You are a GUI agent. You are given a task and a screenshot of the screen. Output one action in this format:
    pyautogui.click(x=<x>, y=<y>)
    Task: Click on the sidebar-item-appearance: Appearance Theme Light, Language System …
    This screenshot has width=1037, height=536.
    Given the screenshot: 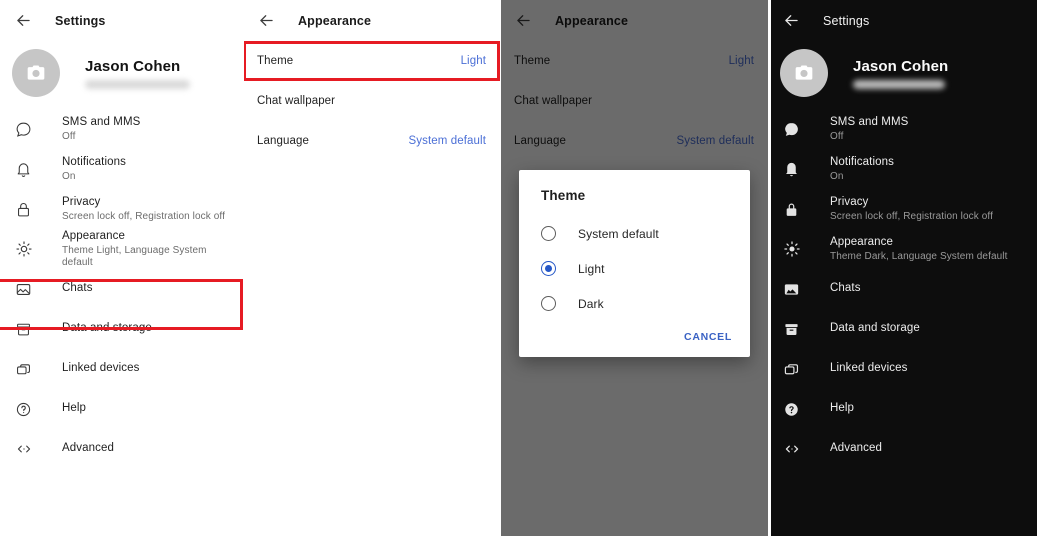 What is the action you would take?
    pyautogui.click(x=121, y=249)
    